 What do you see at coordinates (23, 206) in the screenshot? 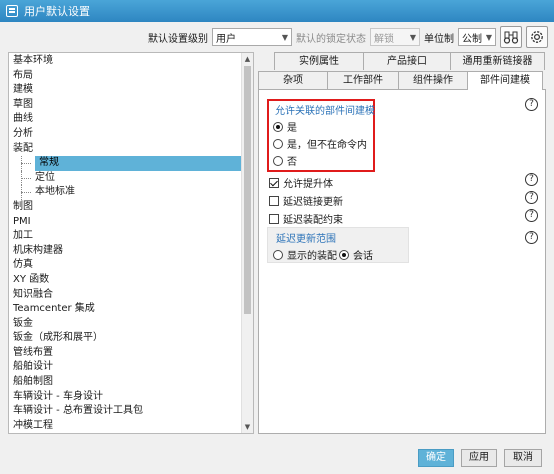
I see `tree-item-label: 制图` at bounding box center [23, 206].